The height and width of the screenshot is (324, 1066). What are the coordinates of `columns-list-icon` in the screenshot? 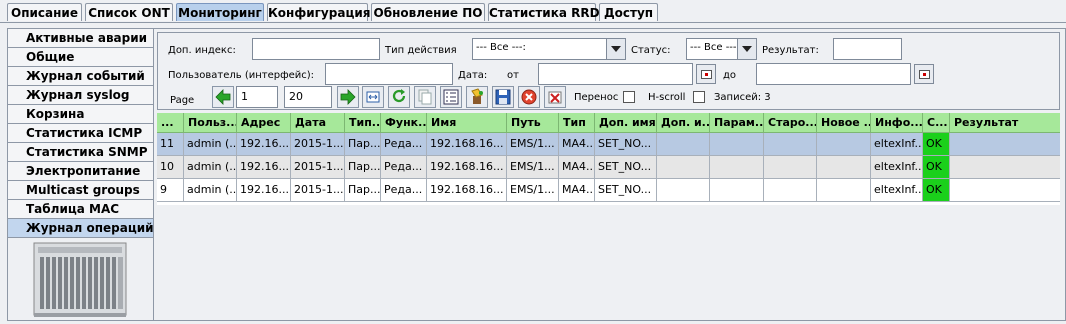 It's located at (451, 97).